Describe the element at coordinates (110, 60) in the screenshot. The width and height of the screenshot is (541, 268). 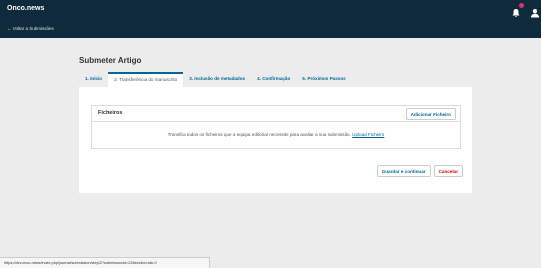
I see `page-title: Submeter Artigo` at that location.